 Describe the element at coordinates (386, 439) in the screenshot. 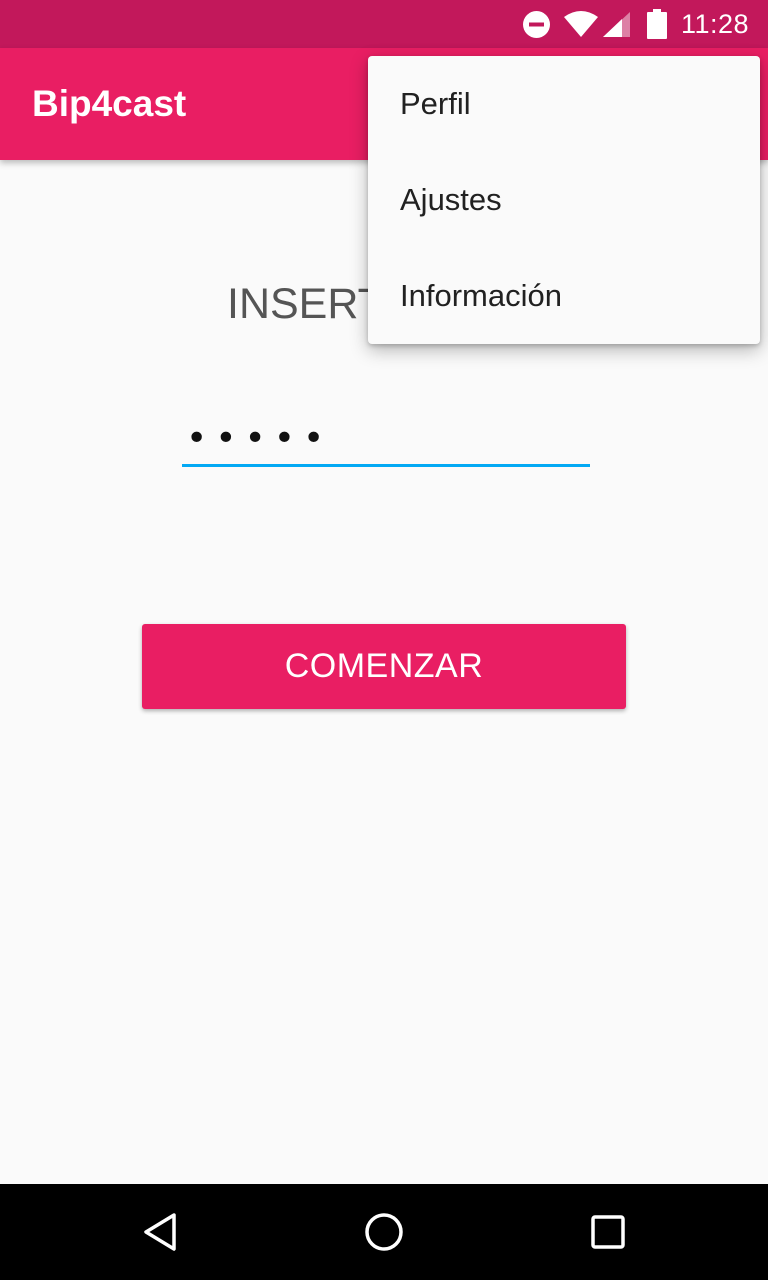

I see `password-field` at that location.